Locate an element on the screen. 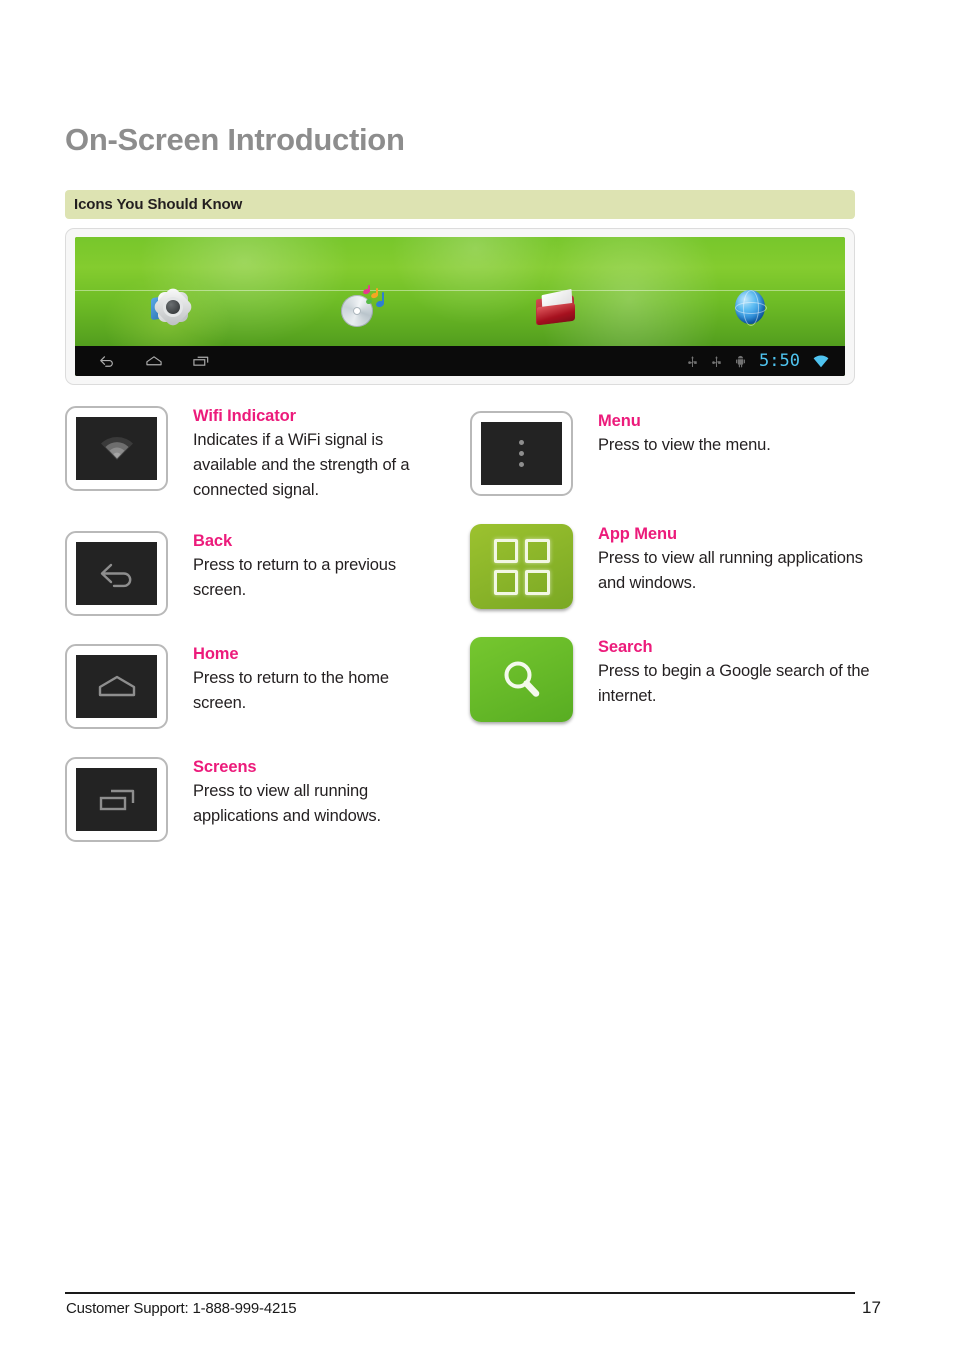 The height and width of the screenshot is (1354, 954). legend-text-block: Home Press to return to the home screen. is located at coordinates (319, 680).